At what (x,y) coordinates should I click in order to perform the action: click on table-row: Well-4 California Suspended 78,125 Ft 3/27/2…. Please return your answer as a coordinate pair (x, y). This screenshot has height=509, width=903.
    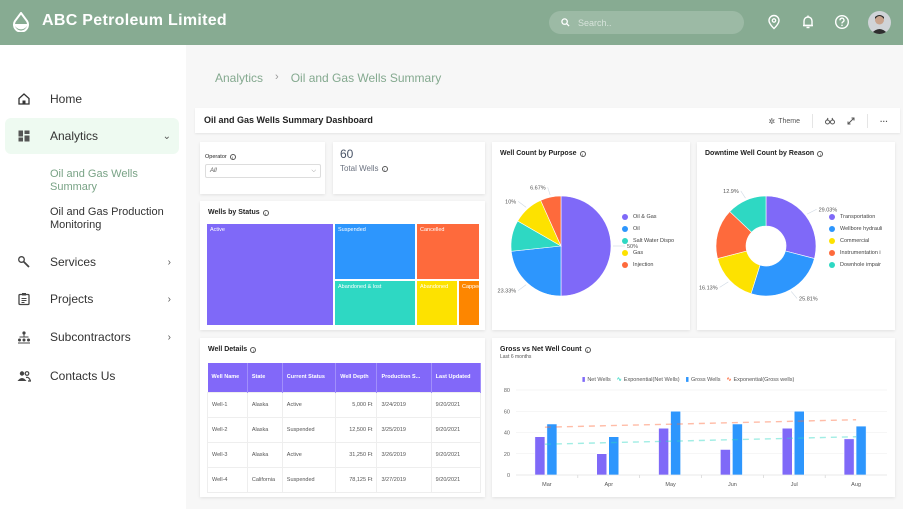
    Looking at the image, I should click on (344, 479).